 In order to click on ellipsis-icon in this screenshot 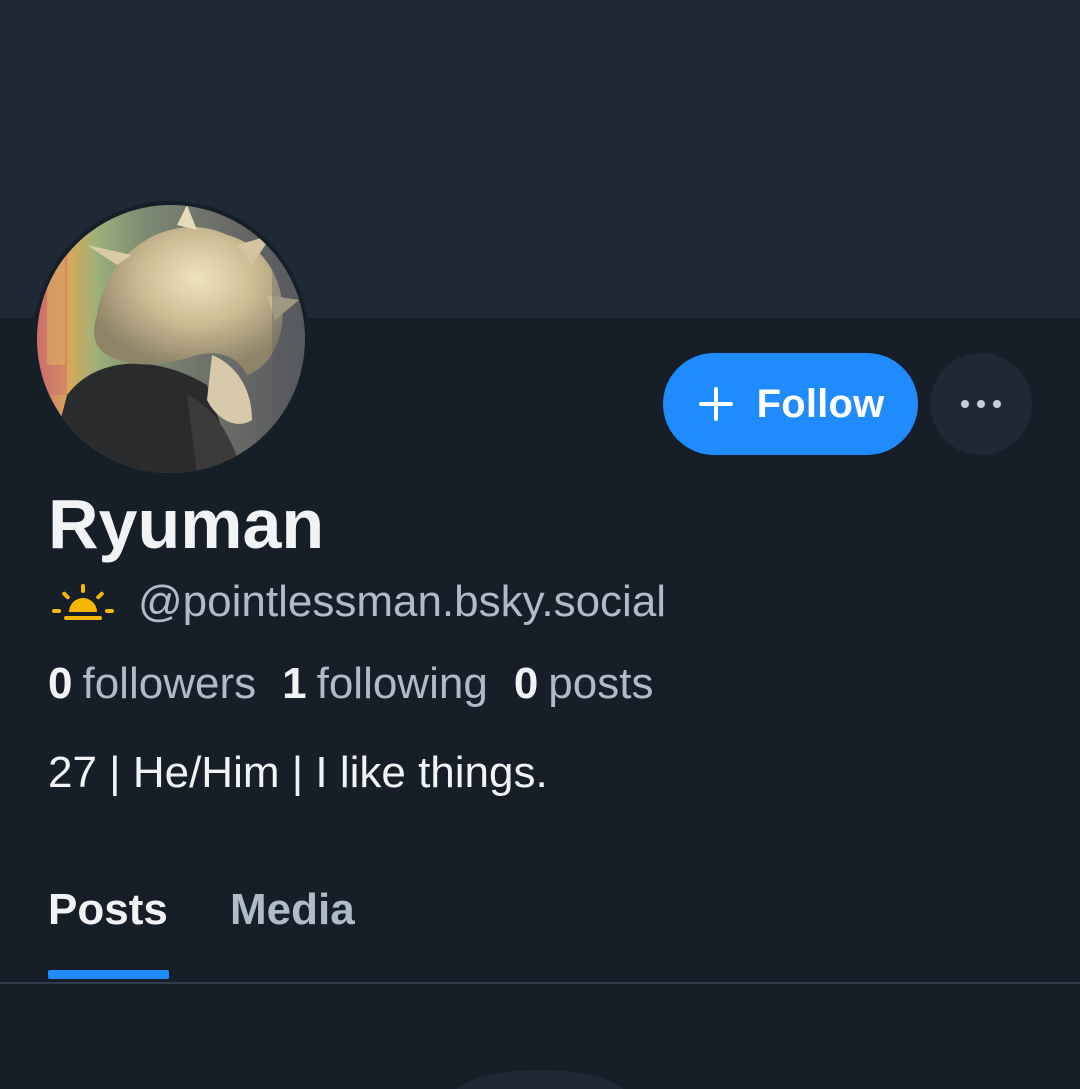, I will do `click(981, 404)`.